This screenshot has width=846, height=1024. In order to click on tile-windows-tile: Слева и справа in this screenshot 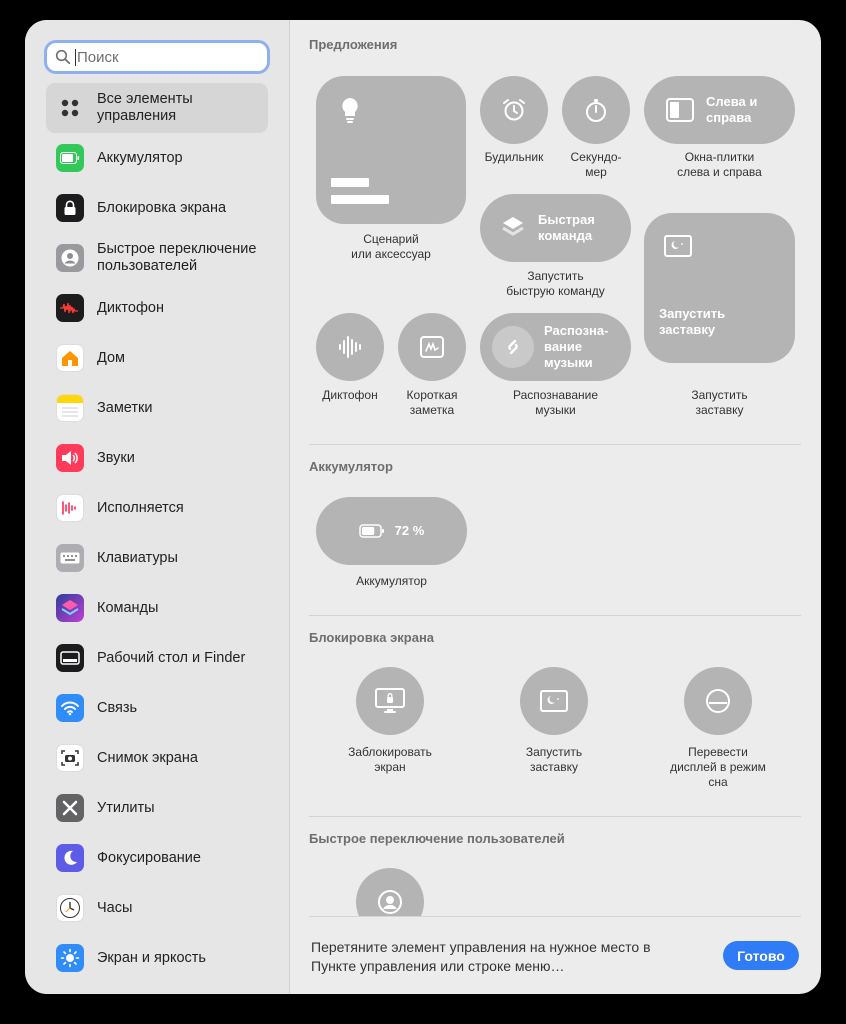, I will do `click(719, 110)`.